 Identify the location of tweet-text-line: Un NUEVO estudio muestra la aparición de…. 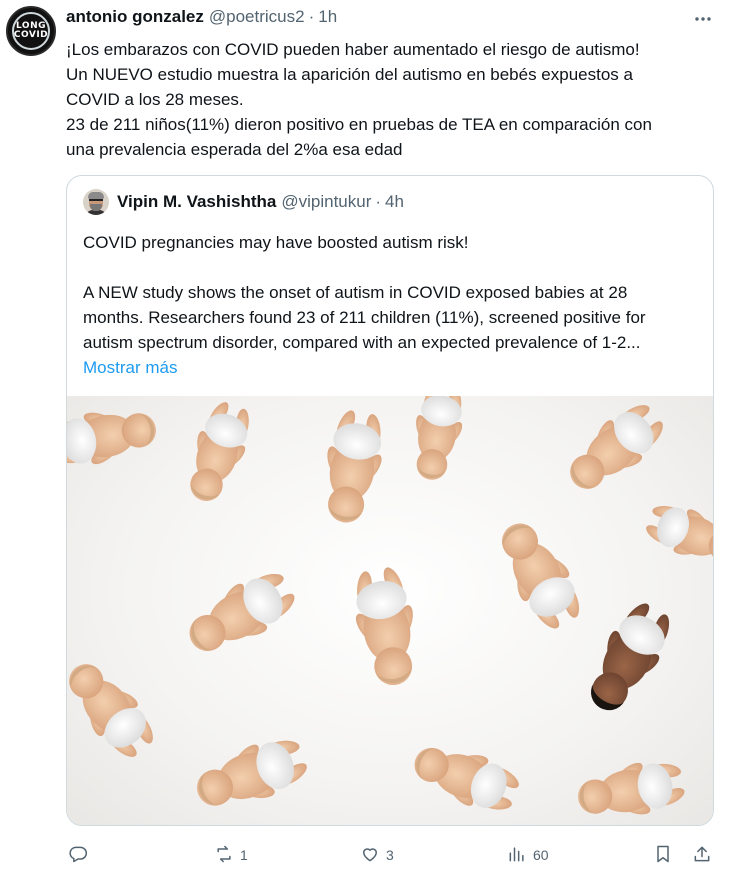
(349, 74).